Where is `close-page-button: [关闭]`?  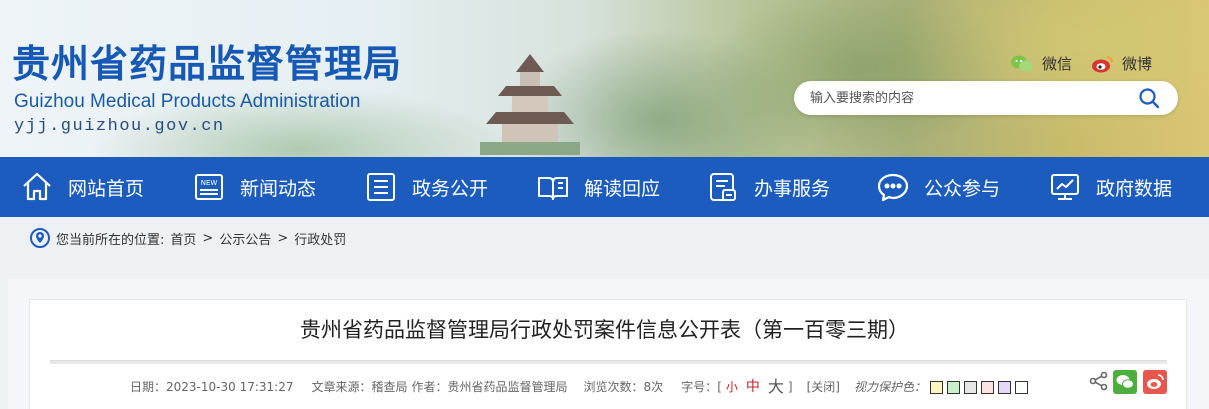 close-page-button: [关闭] is located at coordinates (823, 387).